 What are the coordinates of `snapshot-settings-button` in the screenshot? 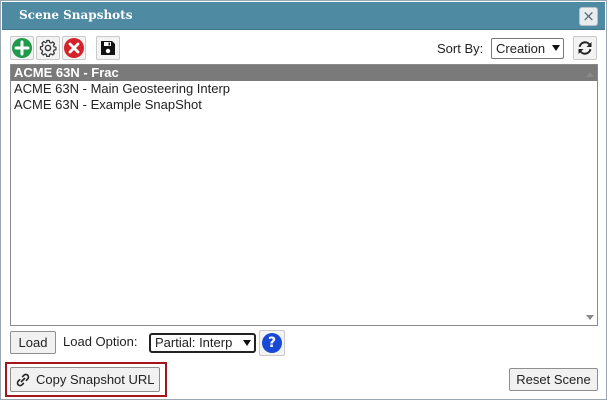 It's located at (48, 48).